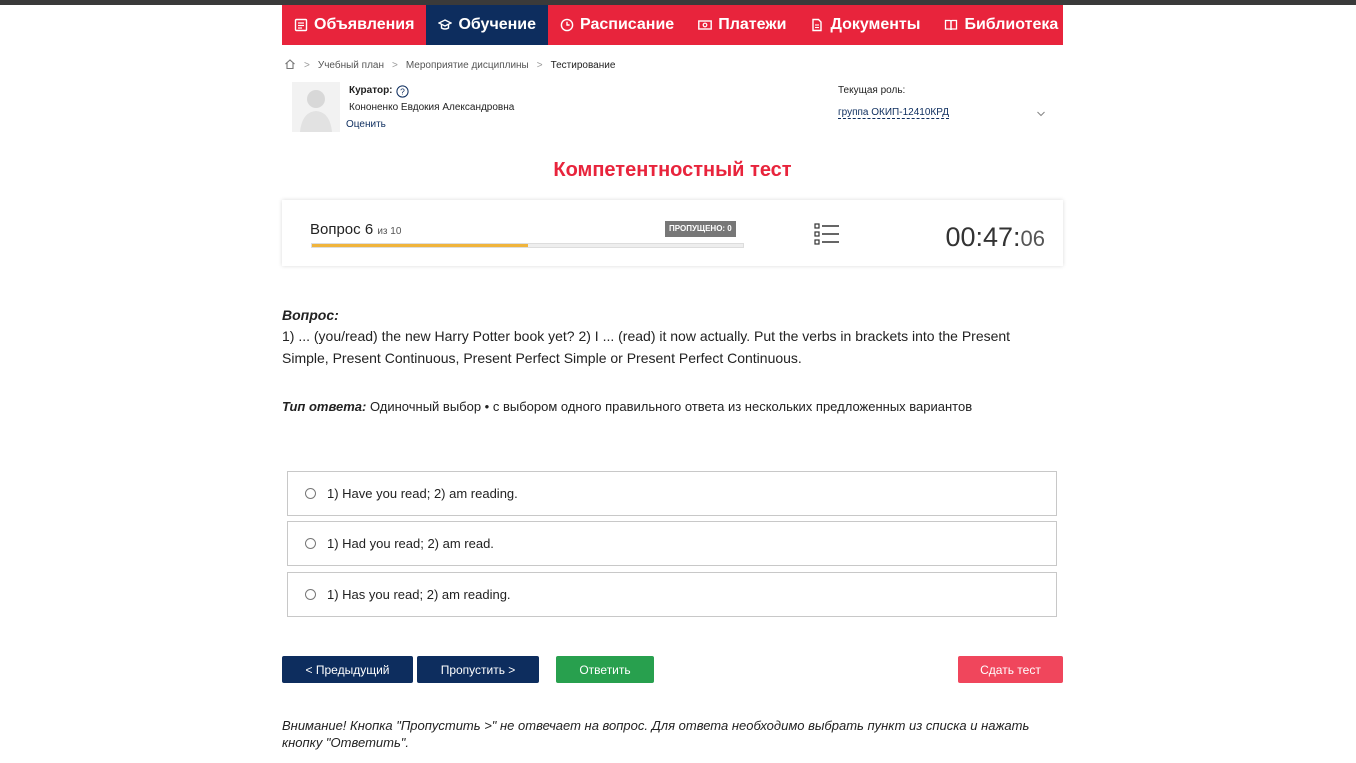  Describe the element at coordinates (752, 24) in the screenshot. I see `nav-label: Платежи` at that location.